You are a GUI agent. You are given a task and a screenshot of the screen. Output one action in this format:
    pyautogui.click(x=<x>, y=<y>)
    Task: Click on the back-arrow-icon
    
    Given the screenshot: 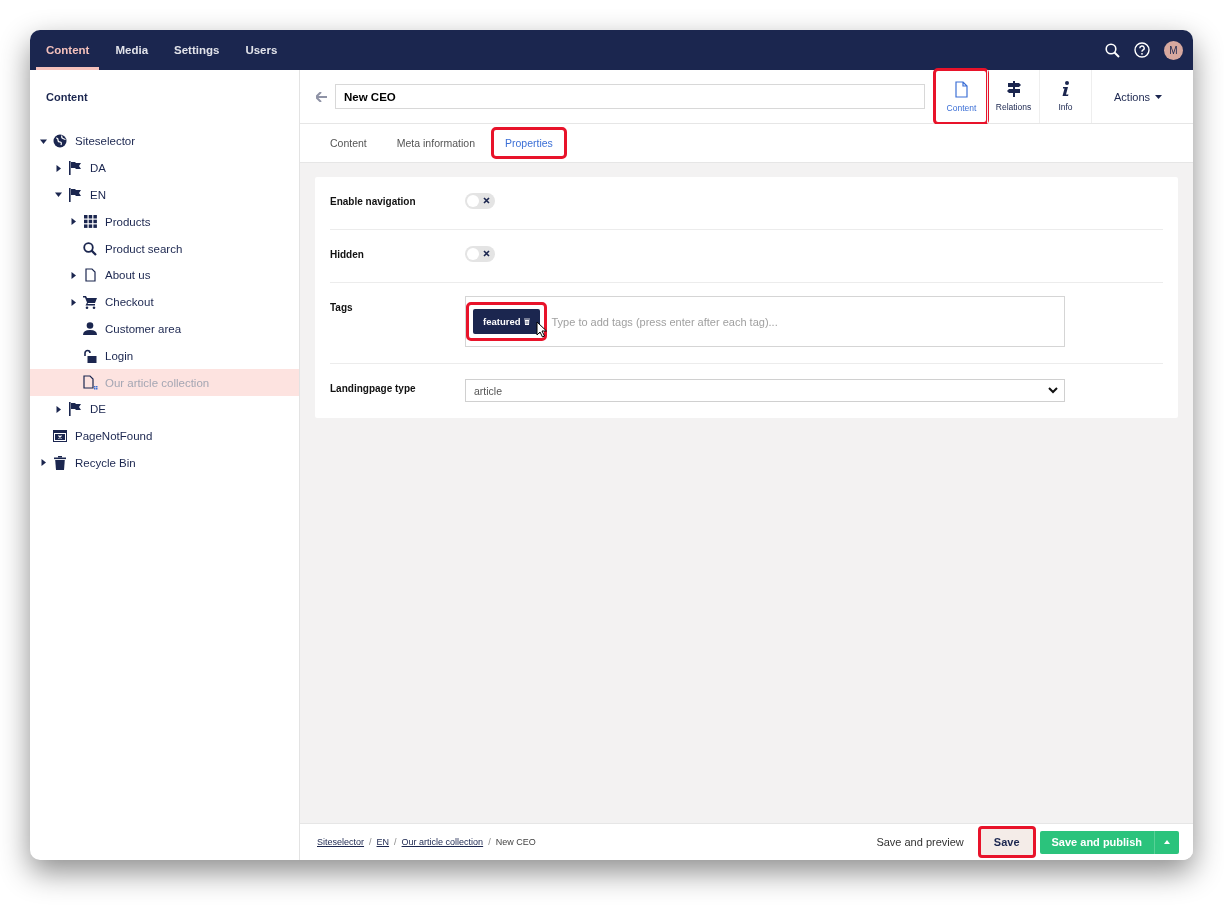 What is the action you would take?
    pyautogui.click(x=321, y=96)
    